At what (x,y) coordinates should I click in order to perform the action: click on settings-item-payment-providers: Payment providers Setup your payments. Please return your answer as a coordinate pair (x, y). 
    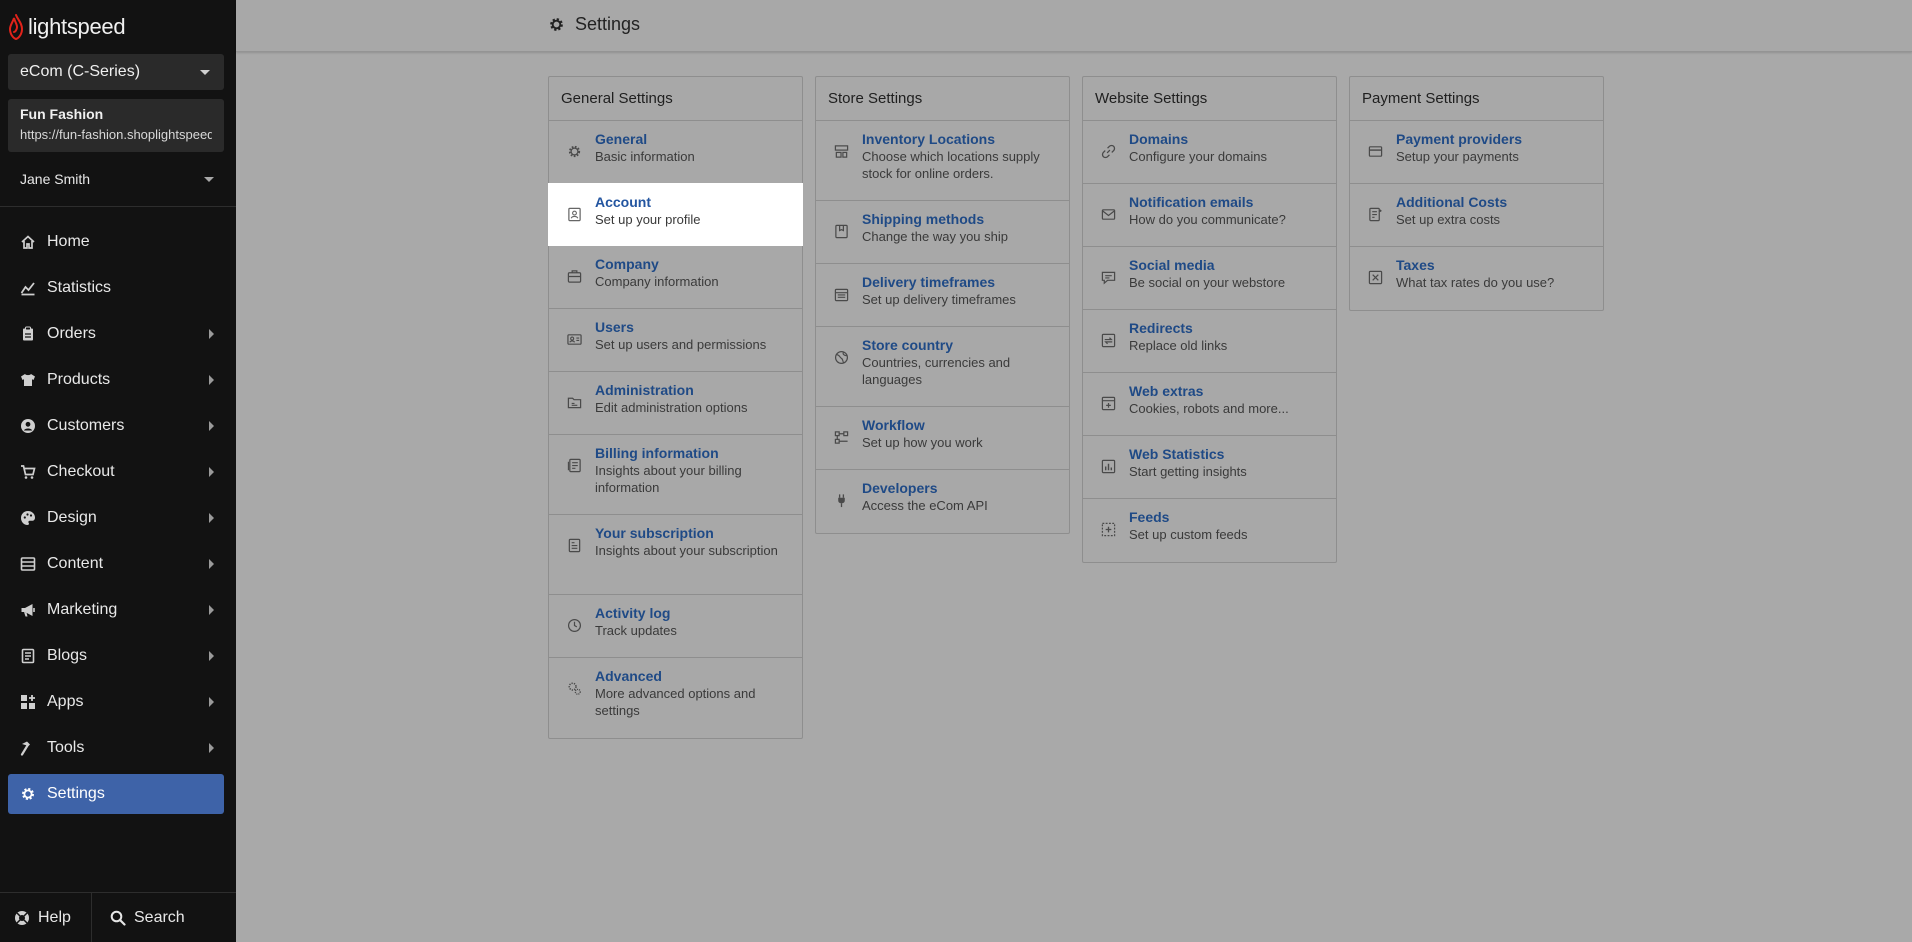
    Looking at the image, I should click on (1476, 152).